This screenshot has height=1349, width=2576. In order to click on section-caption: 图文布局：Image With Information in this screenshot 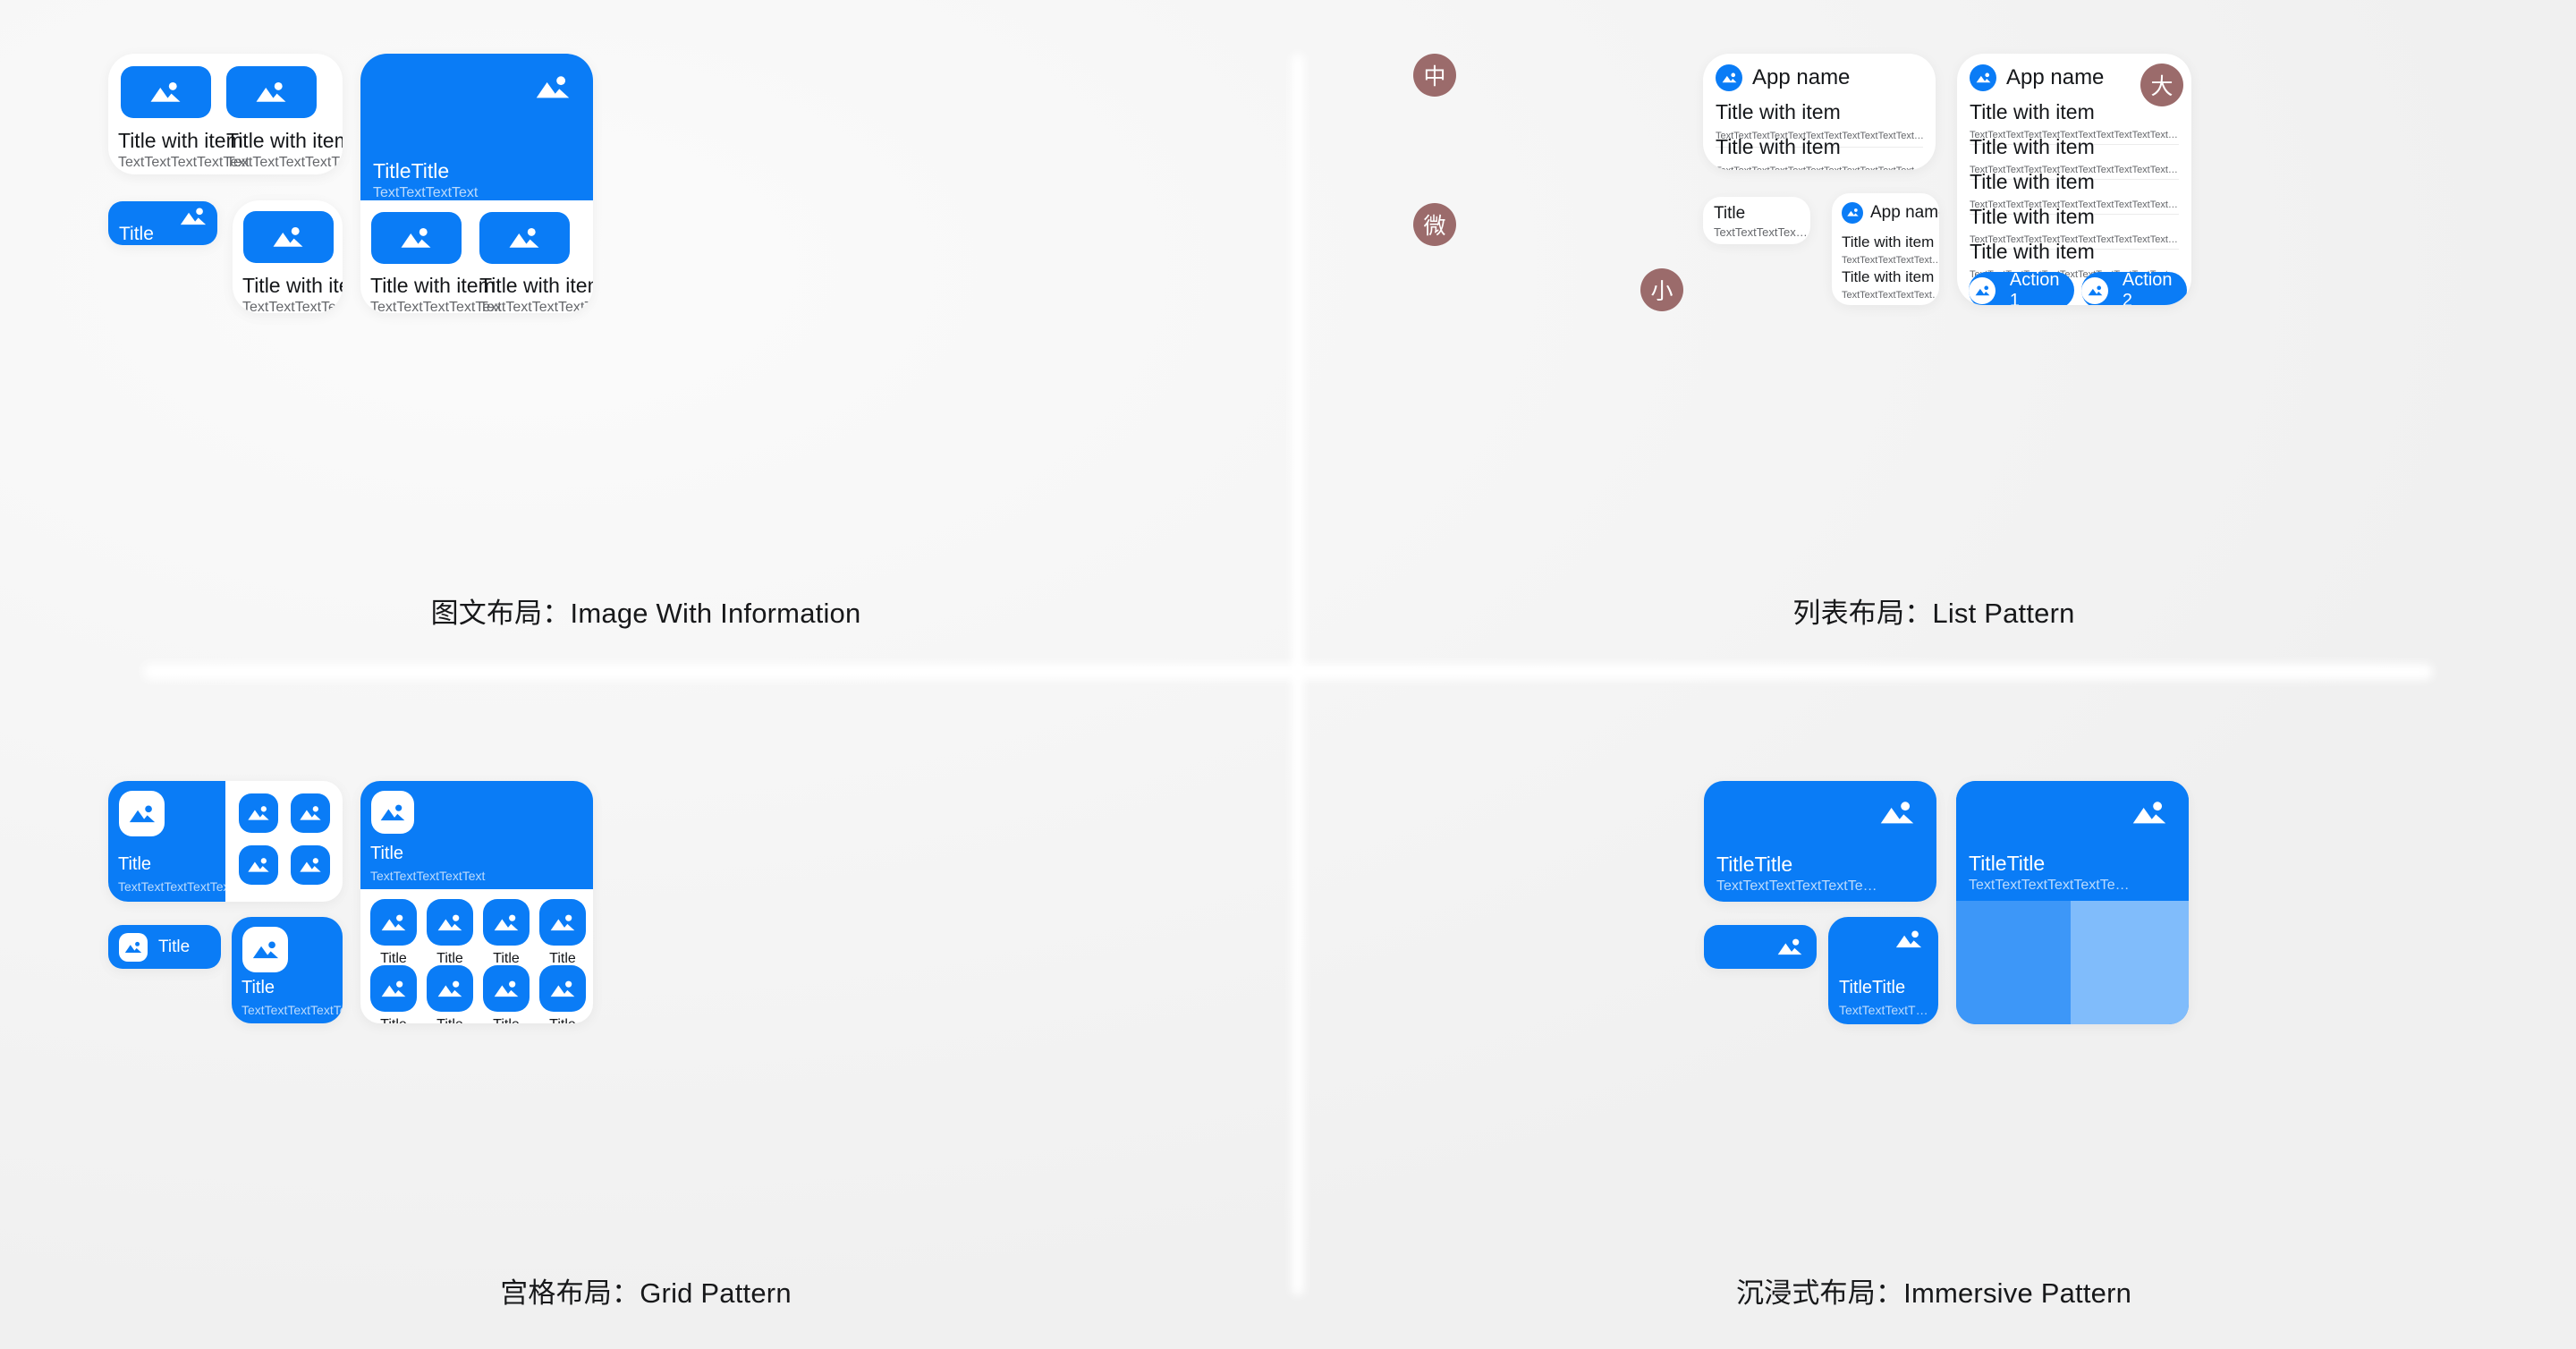, I will do `click(645, 613)`.